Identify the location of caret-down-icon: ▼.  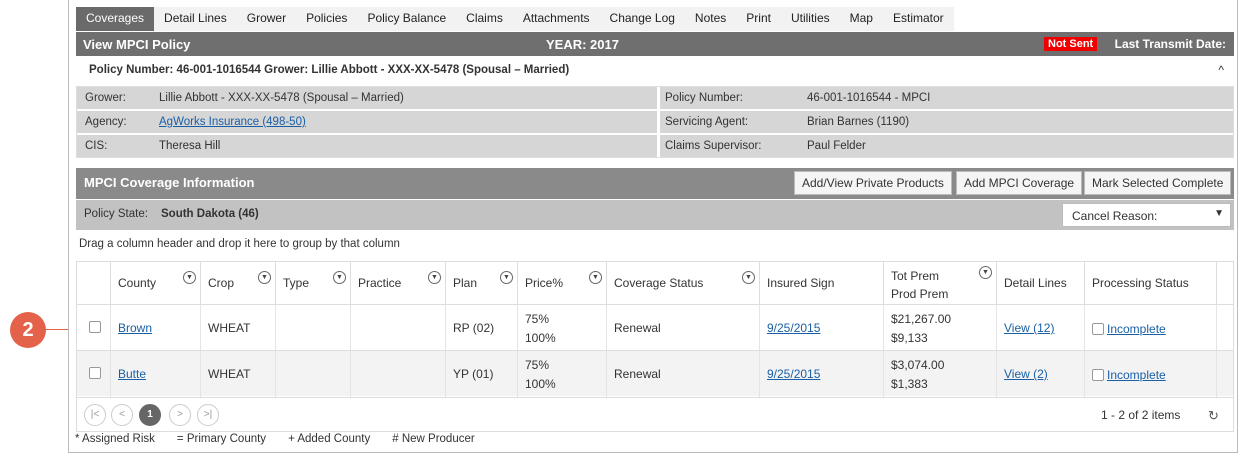
(1219, 213).